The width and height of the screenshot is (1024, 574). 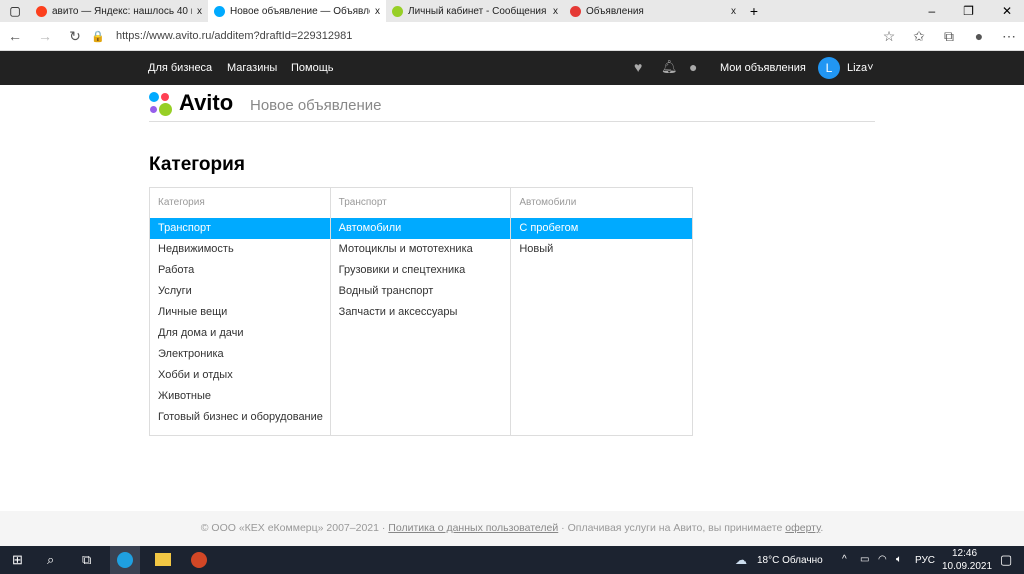 What do you see at coordinates (615, 11) in the screenshot?
I see `tab-title: Объявления` at bounding box center [615, 11].